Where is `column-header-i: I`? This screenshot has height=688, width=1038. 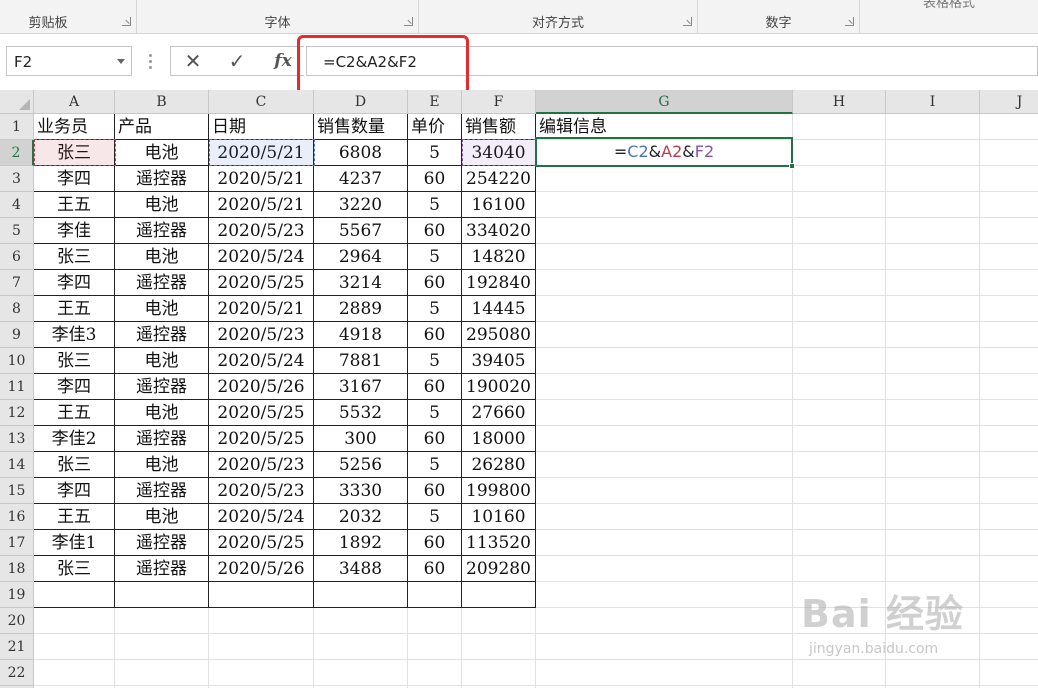 column-header-i: I is located at coordinates (933, 102).